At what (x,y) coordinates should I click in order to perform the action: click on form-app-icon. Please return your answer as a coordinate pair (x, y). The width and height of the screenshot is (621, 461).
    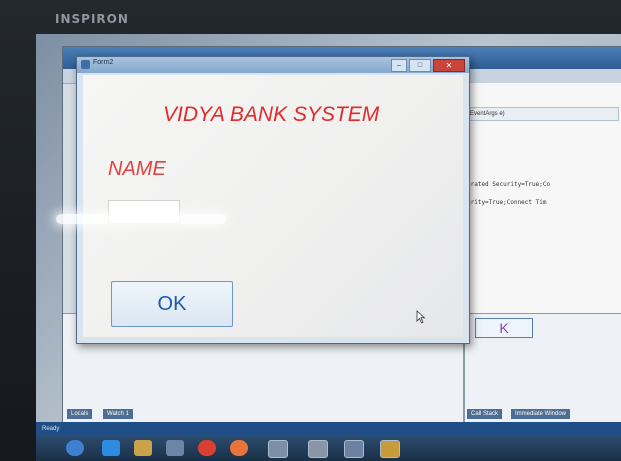
    Looking at the image, I should click on (85, 64).